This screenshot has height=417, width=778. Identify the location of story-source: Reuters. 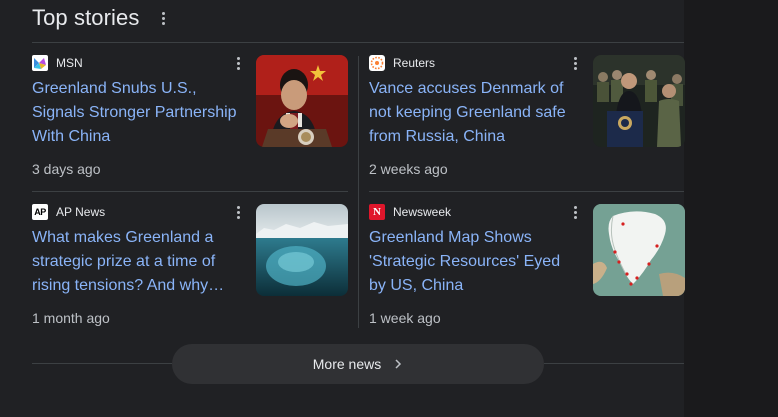
(402, 63).